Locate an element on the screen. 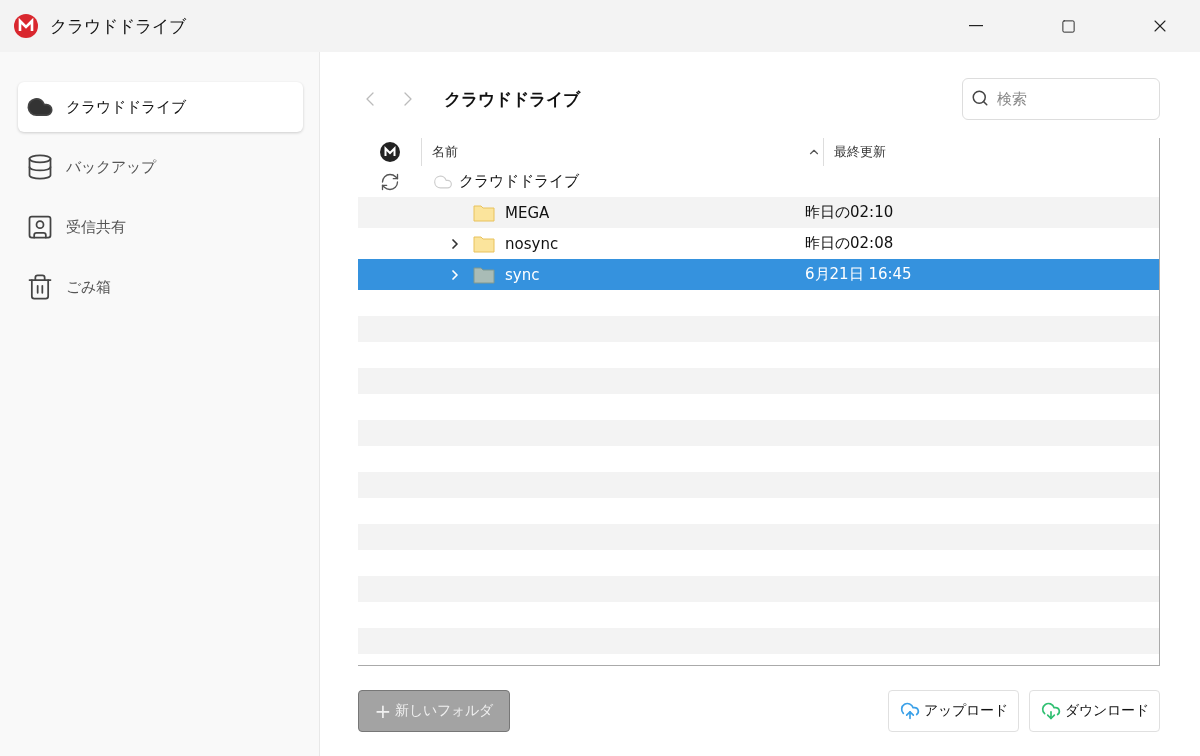  database-icon is located at coordinates (40, 167).